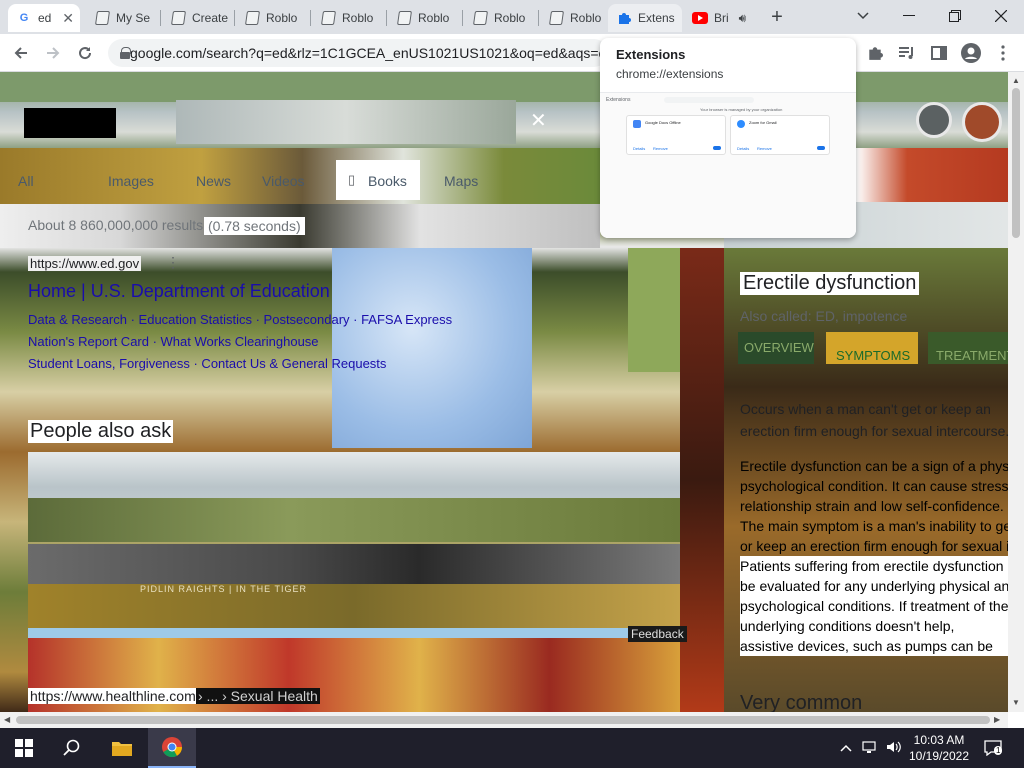 The width and height of the screenshot is (1024, 768). Describe the element at coordinates (113, 696) in the screenshot. I see `result-url: https://www.healthline.com` at that location.